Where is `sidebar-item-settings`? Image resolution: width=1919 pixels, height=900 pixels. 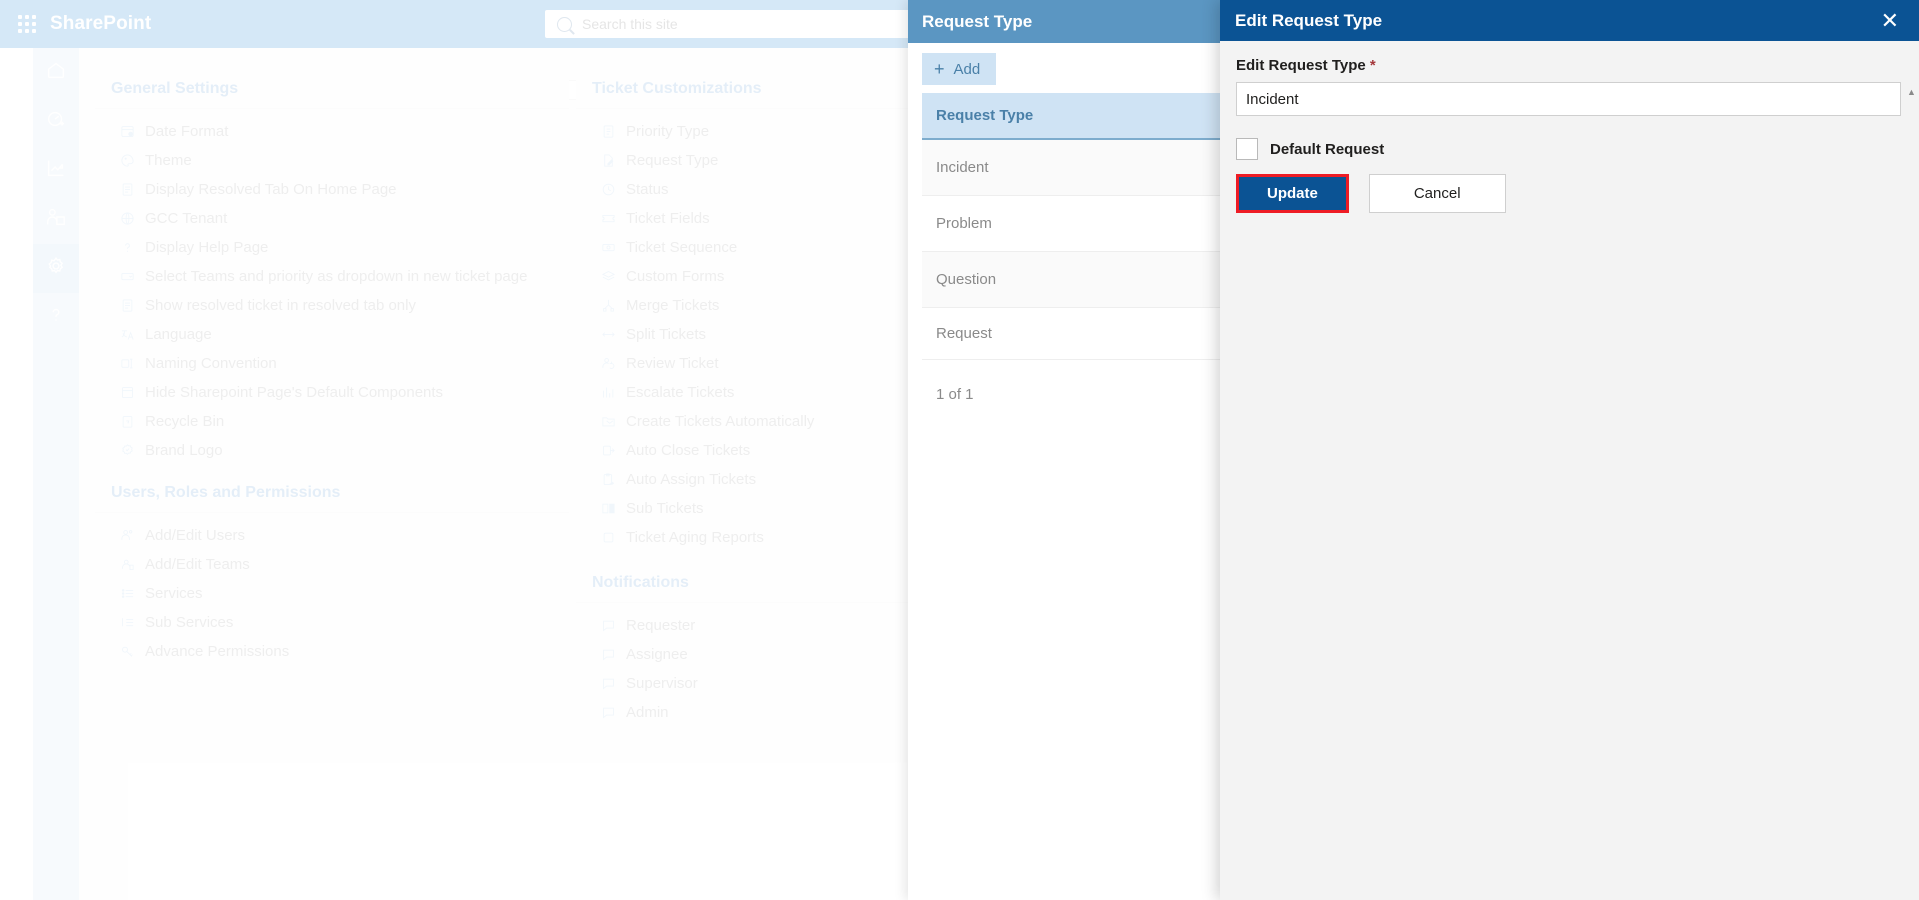 sidebar-item-settings is located at coordinates (56, 268).